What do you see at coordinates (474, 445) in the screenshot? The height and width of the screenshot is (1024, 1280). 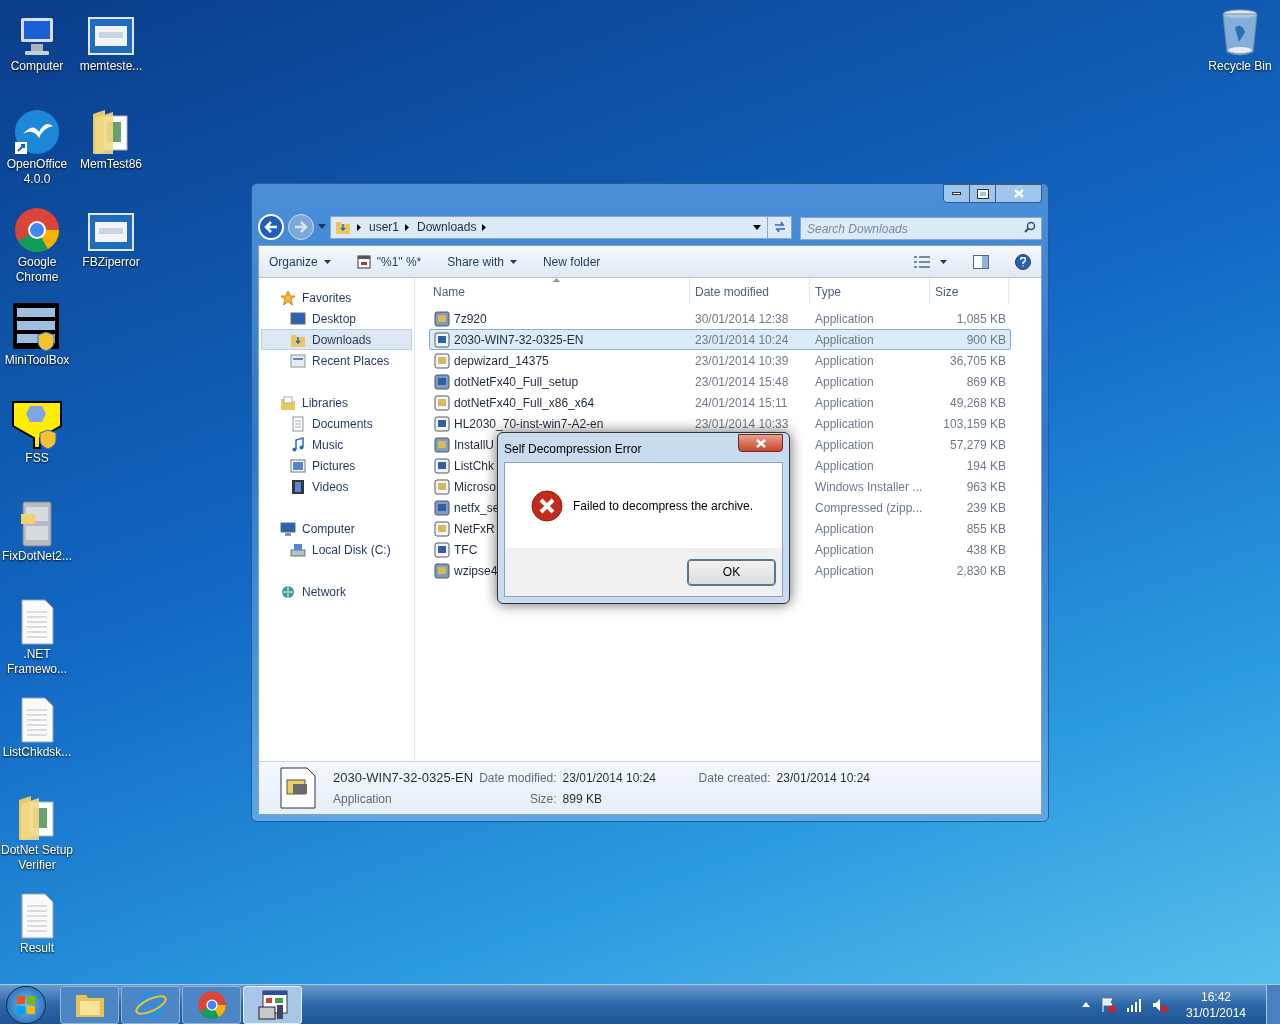 I see `file-name: InstallU` at bounding box center [474, 445].